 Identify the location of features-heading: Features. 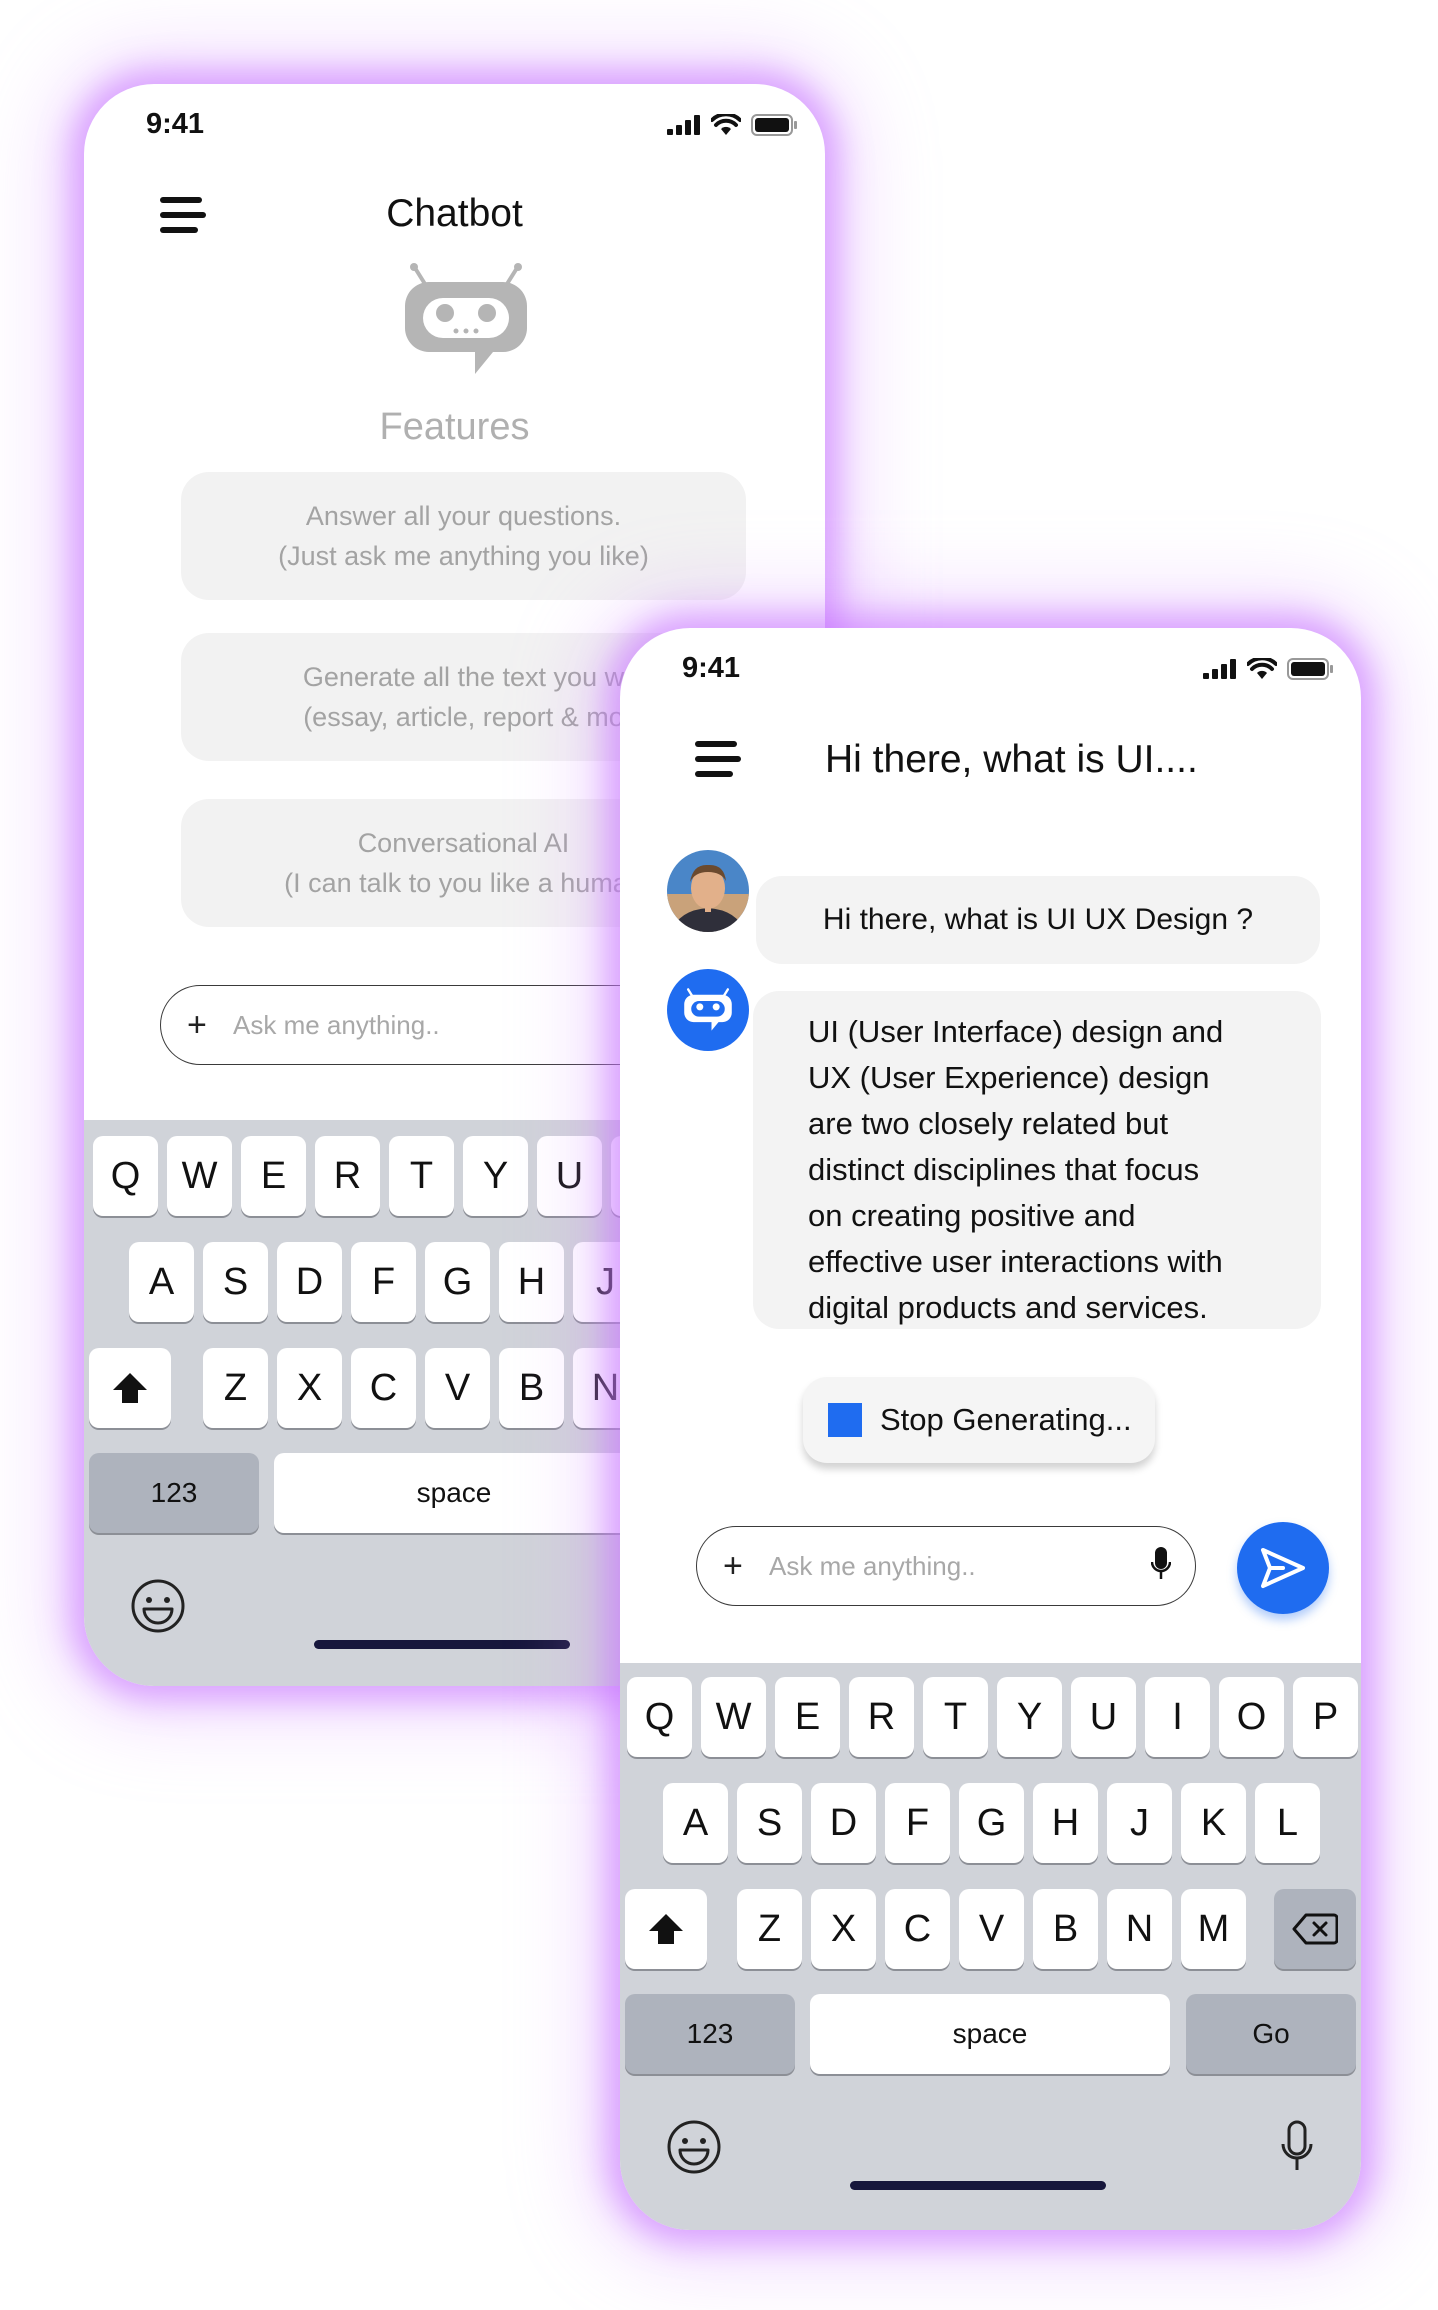
(454, 427).